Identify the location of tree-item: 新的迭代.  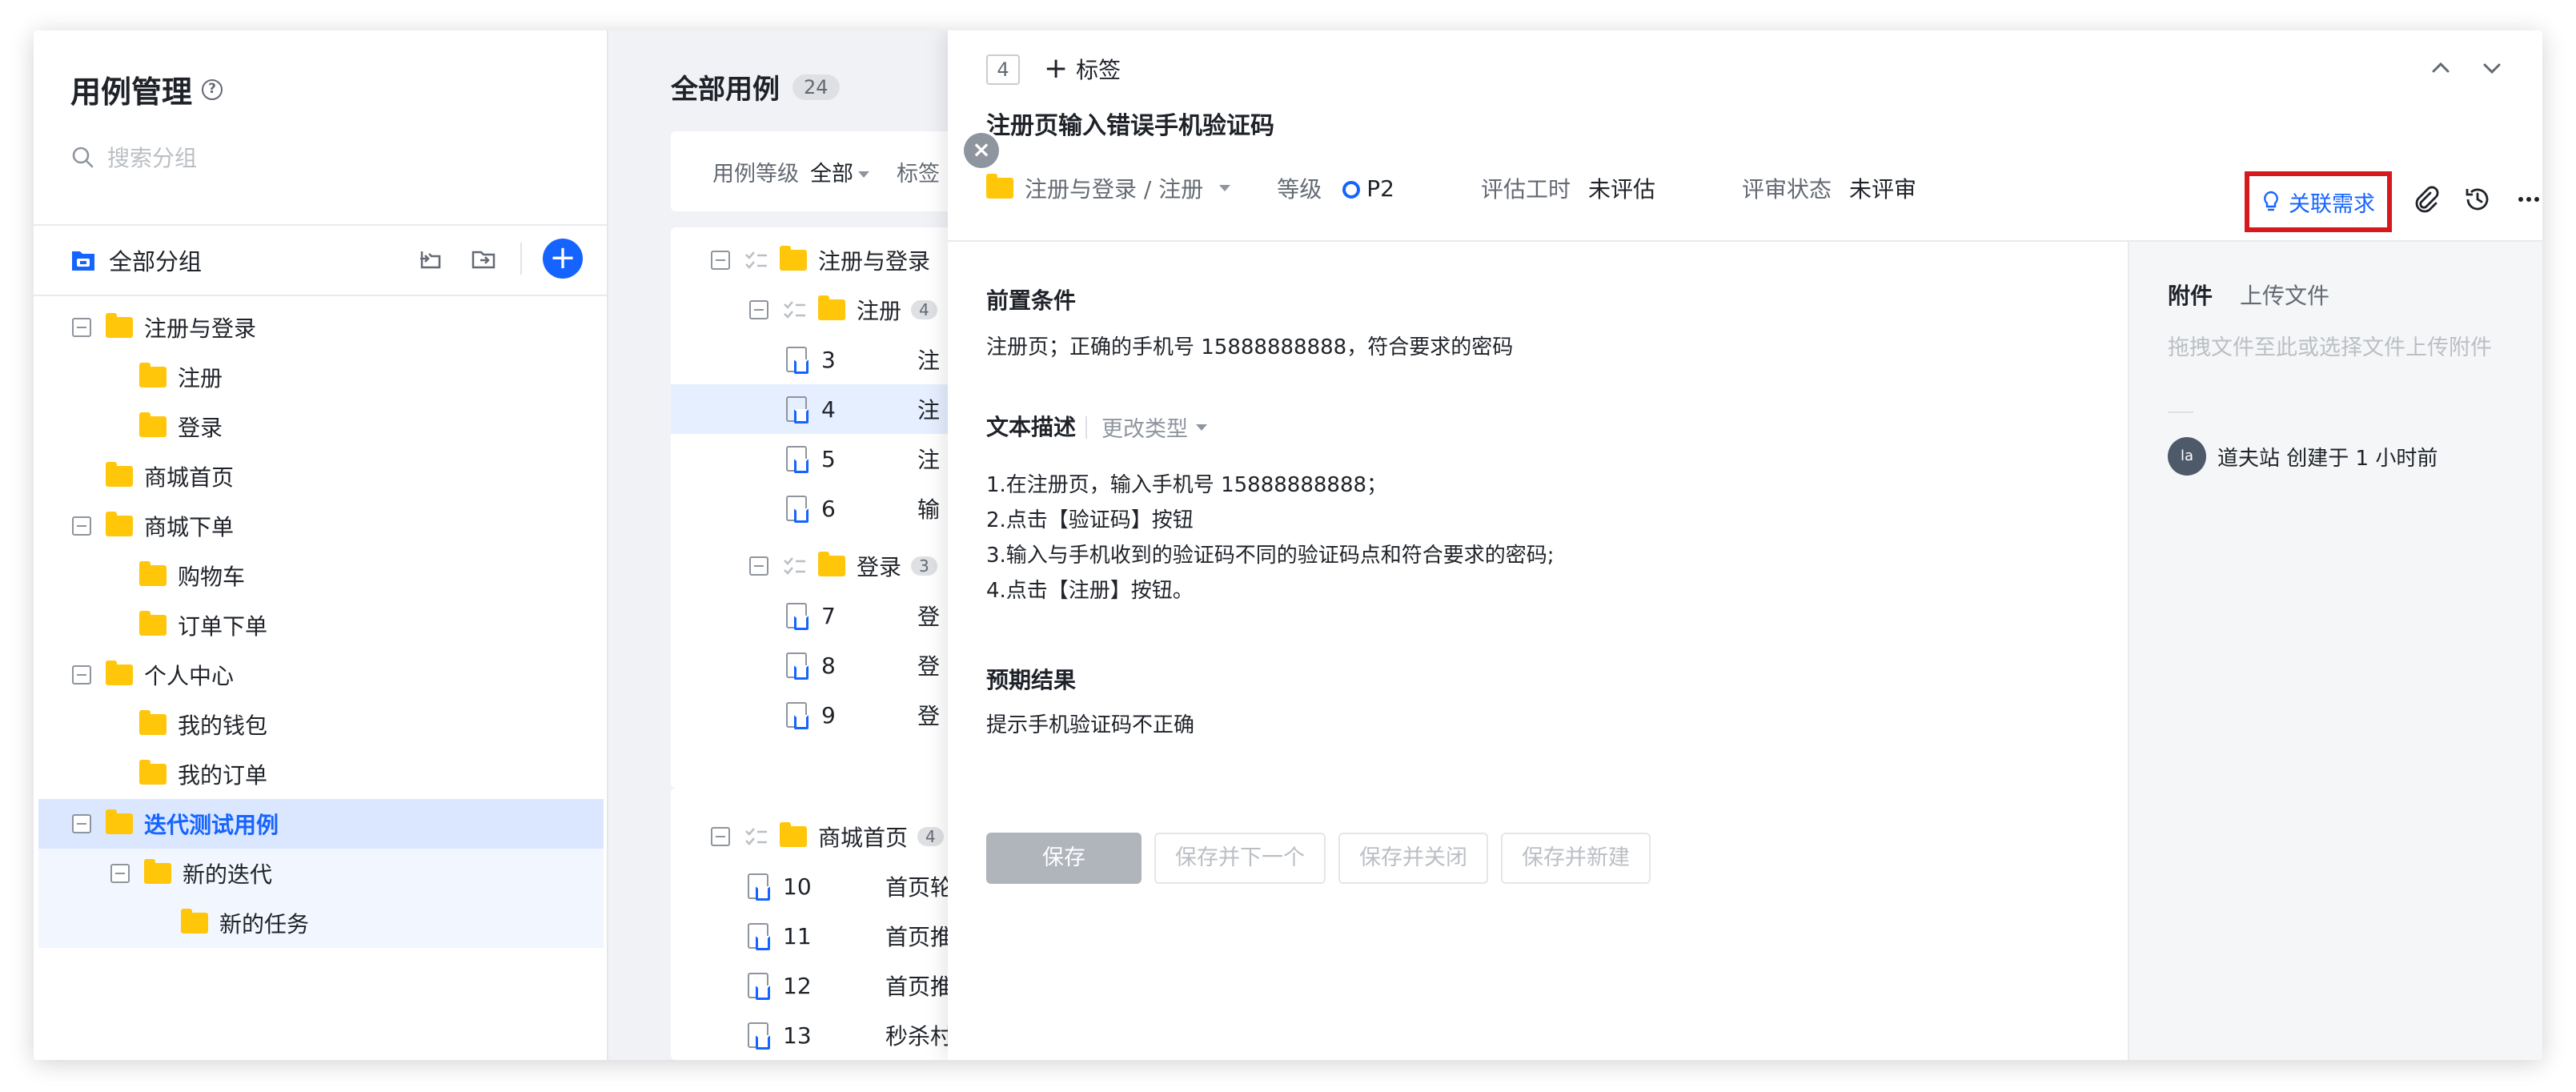
(321, 873).